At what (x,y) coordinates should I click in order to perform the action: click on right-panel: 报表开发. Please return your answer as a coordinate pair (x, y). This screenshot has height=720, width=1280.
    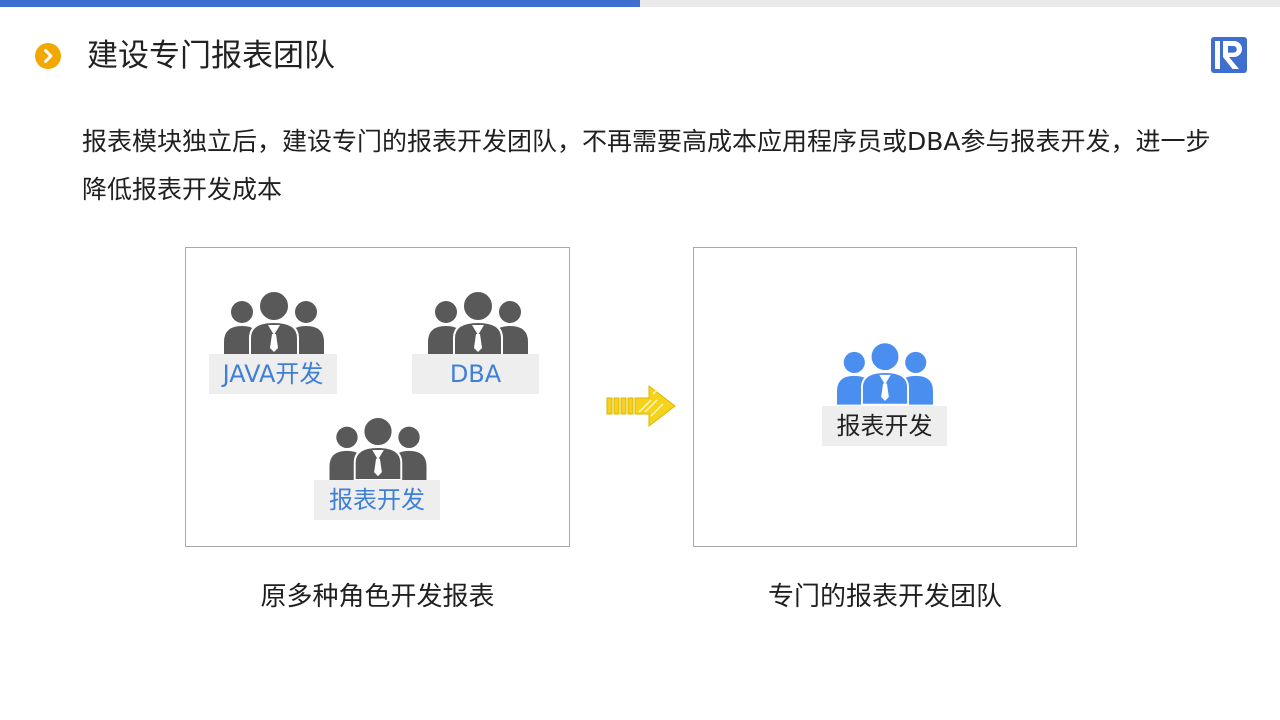
    Looking at the image, I should click on (885, 397).